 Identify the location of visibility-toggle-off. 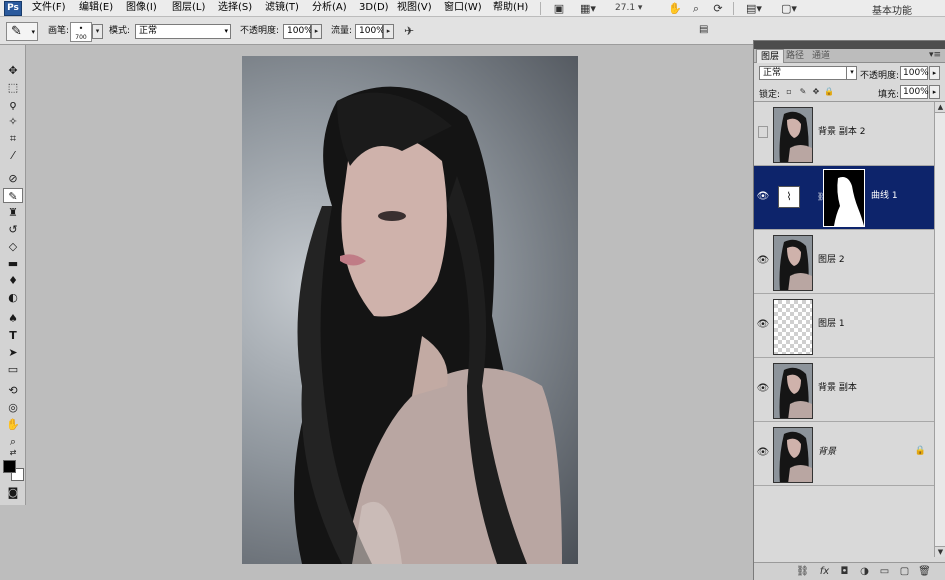
(763, 132).